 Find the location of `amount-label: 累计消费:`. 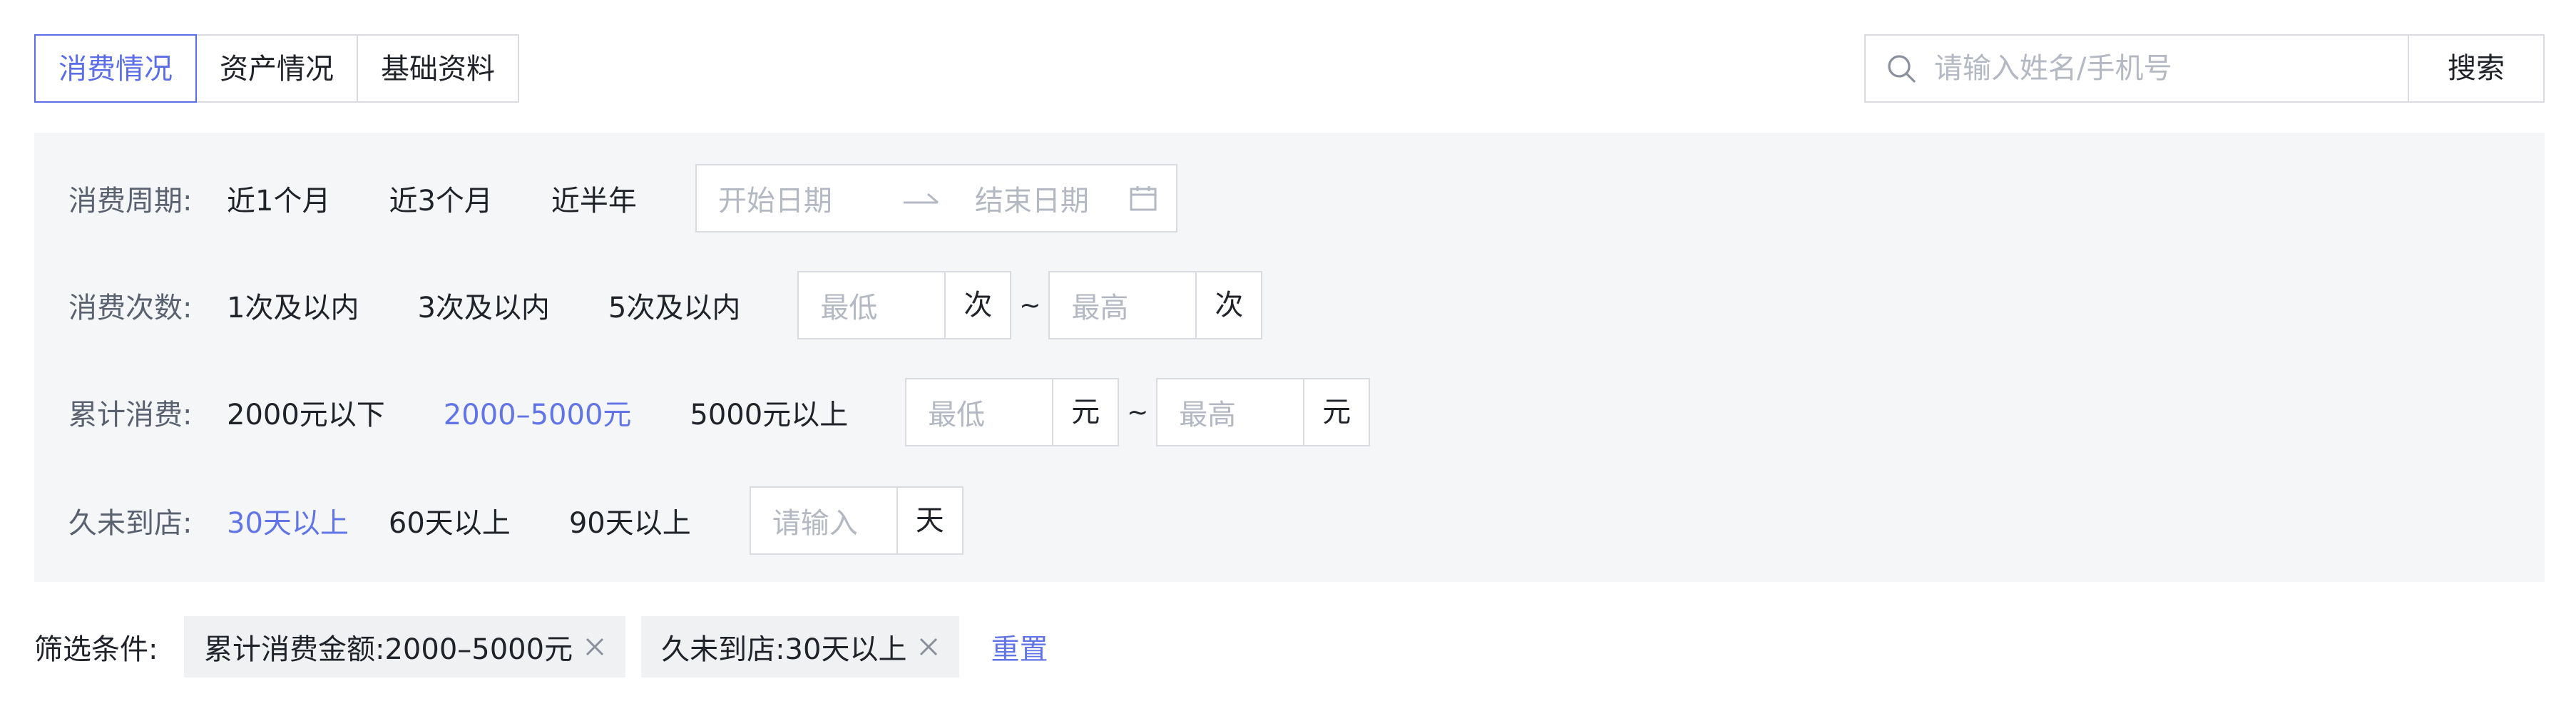

amount-label: 累计消费: is located at coordinates (130, 415).